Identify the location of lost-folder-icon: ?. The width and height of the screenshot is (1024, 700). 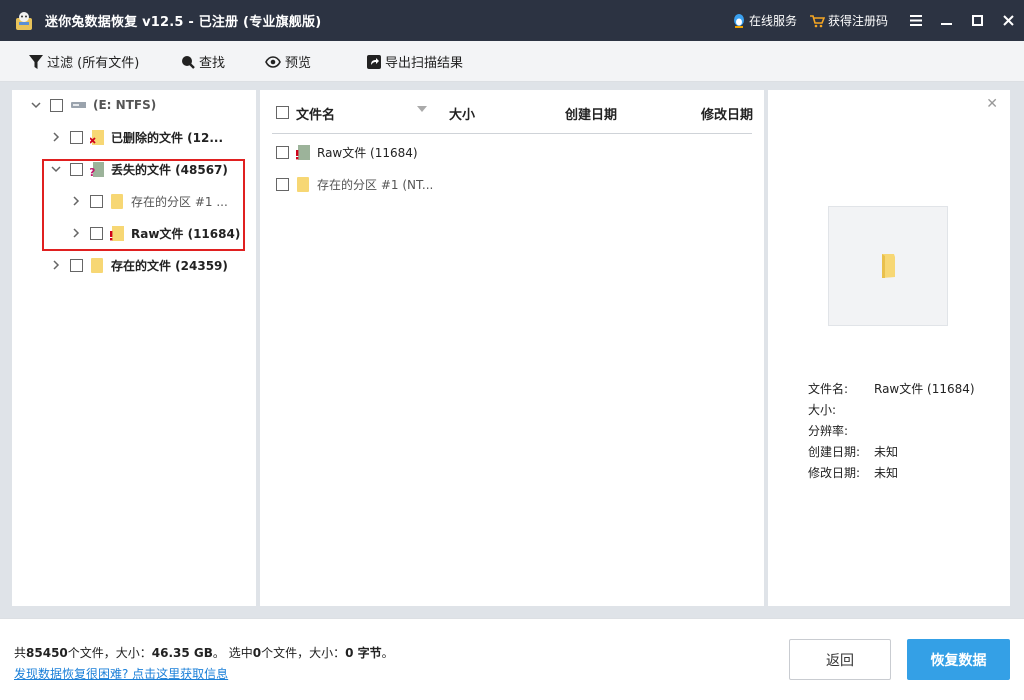
(97, 169).